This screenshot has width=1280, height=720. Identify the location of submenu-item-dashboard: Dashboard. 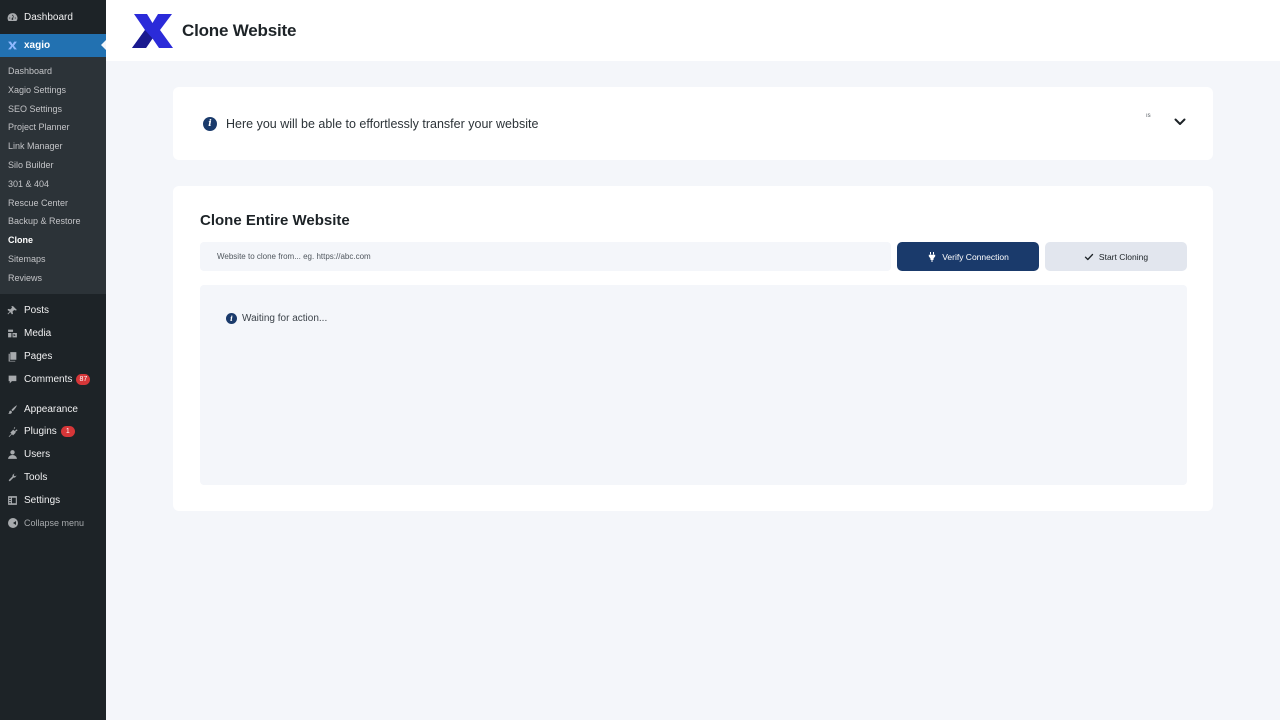
(53, 71).